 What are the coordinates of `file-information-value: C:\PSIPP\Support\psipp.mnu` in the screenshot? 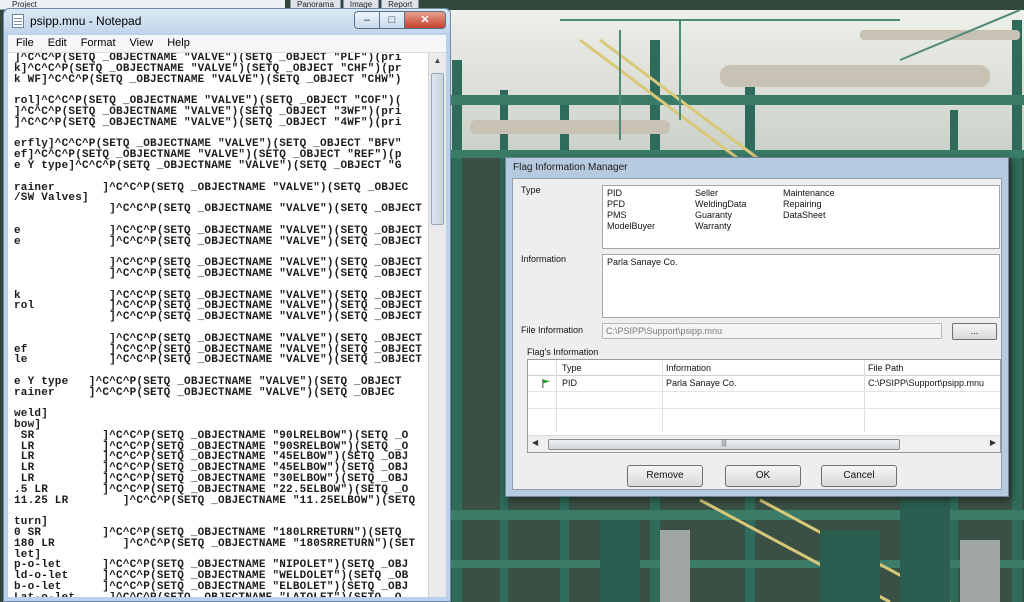 It's located at (664, 331).